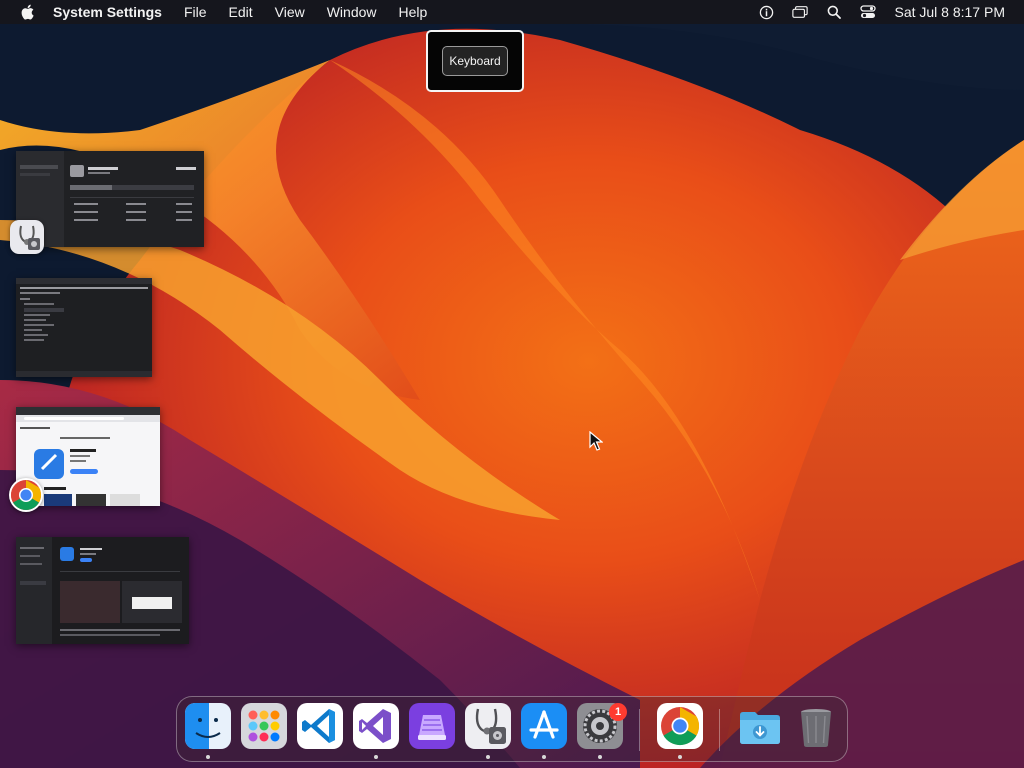 The width and height of the screenshot is (1024, 768). Describe the element at coordinates (26, 495) in the screenshot. I see `chrome-icon` at that location.